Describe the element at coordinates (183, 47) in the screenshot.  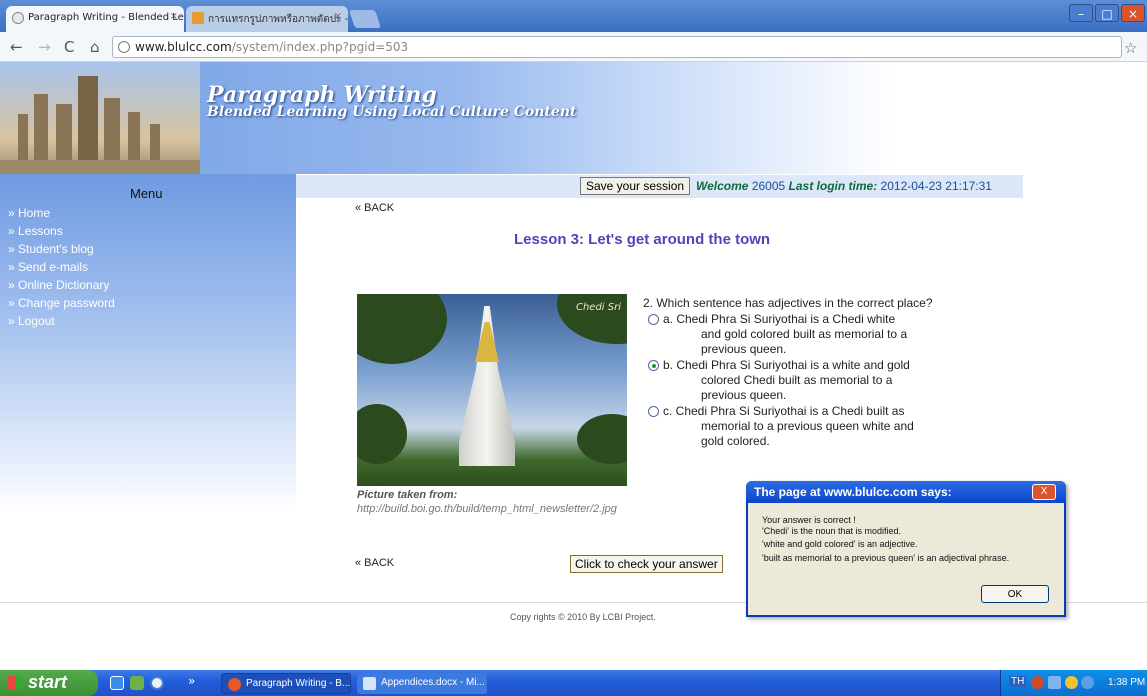
I see `url-host: www.blulcc.com` at that location.